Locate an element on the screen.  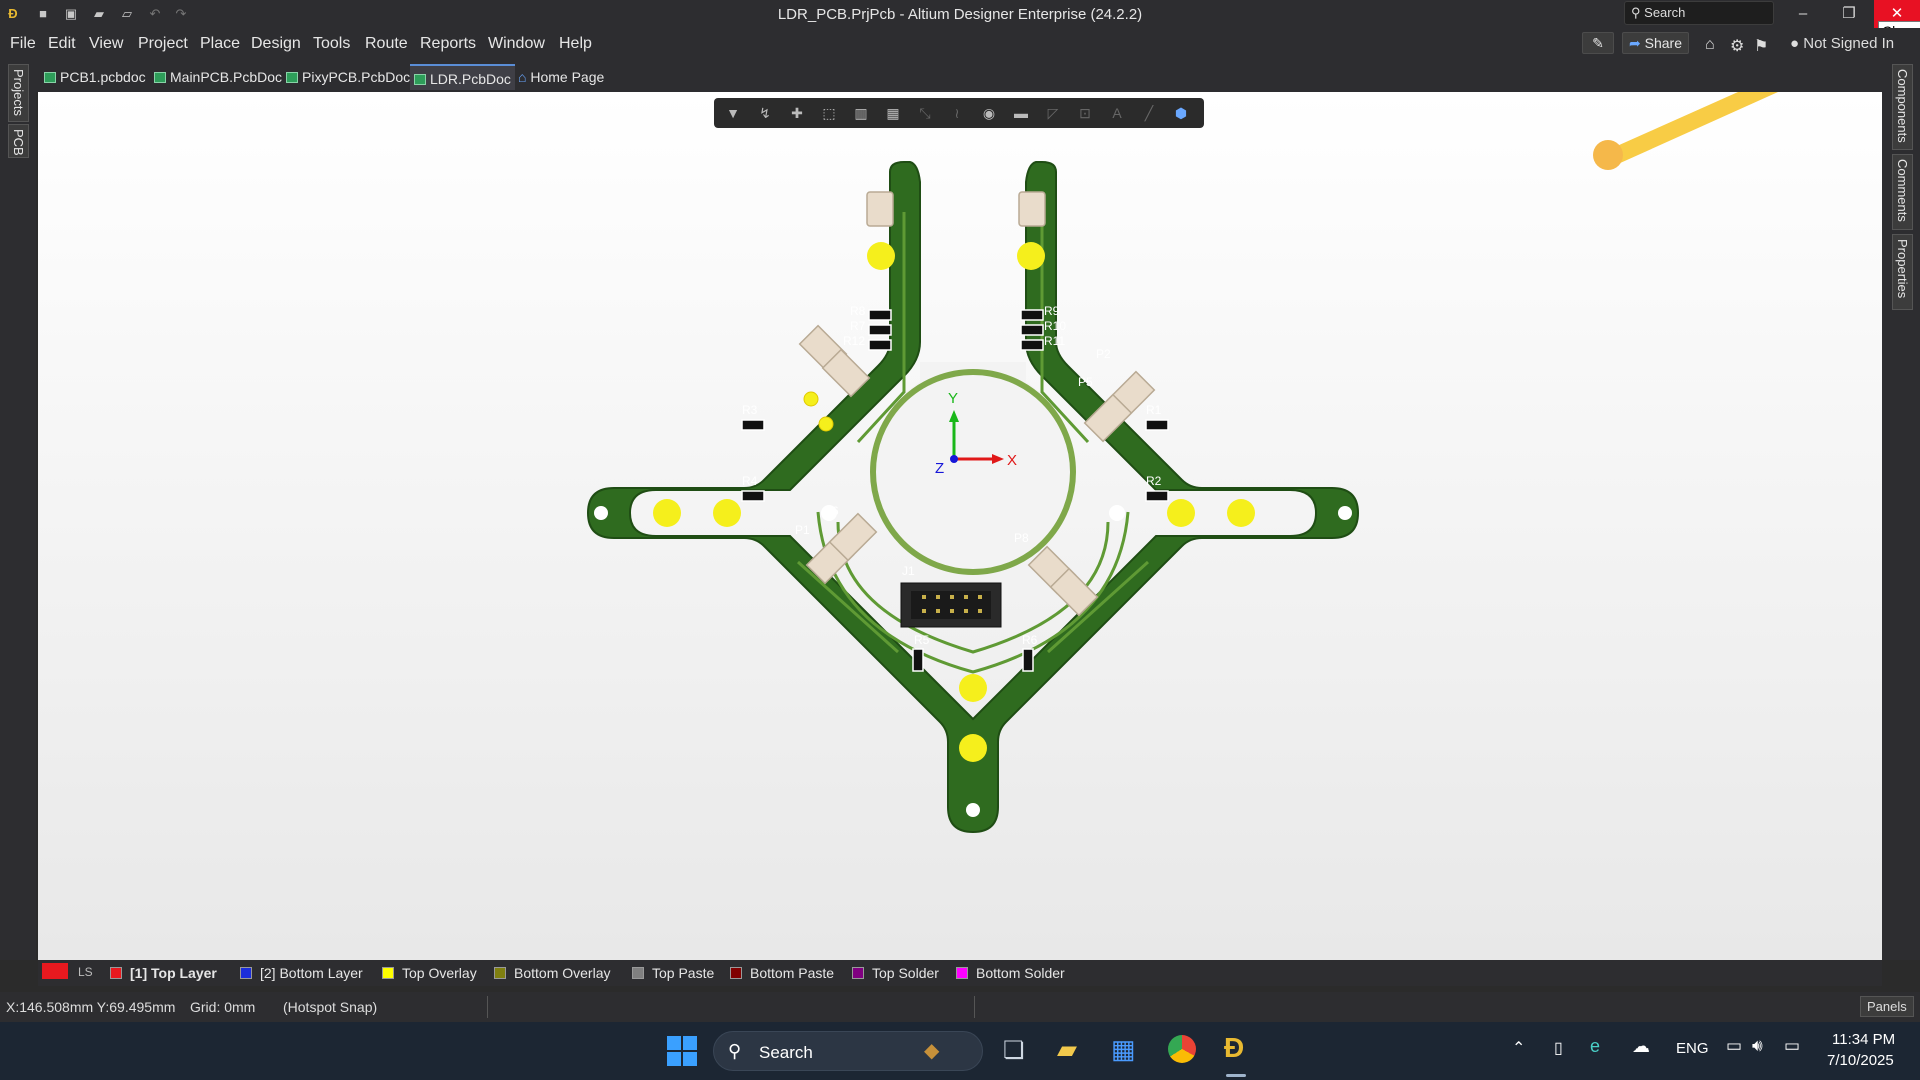
diff-pair-icon: ≀ is located at coordinates (957, 113).